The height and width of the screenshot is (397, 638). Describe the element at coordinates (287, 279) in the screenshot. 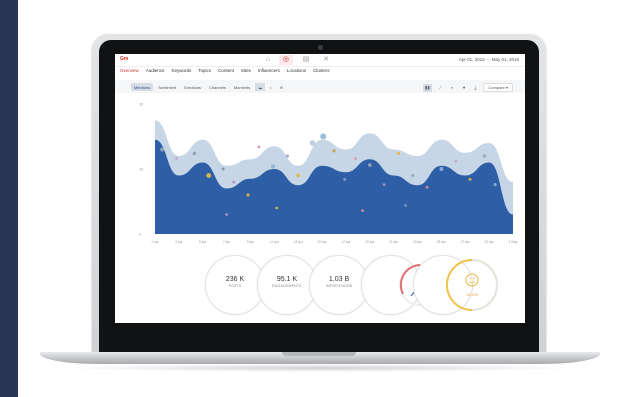

I see `engagements-value: 95.1 K` at that location.